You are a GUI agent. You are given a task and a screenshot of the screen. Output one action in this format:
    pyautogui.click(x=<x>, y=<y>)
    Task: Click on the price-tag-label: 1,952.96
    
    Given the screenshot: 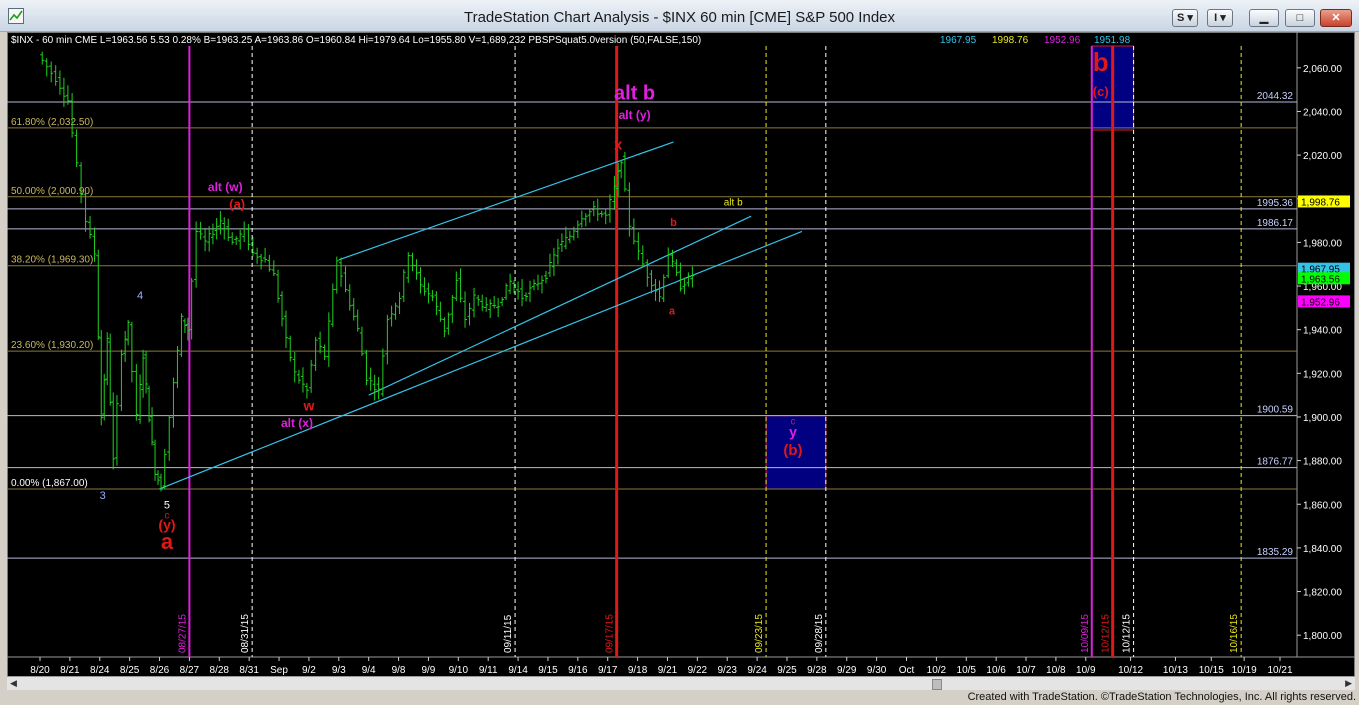 What is the action you would take?
    pyautogui.click(x=1320, y=302)
    